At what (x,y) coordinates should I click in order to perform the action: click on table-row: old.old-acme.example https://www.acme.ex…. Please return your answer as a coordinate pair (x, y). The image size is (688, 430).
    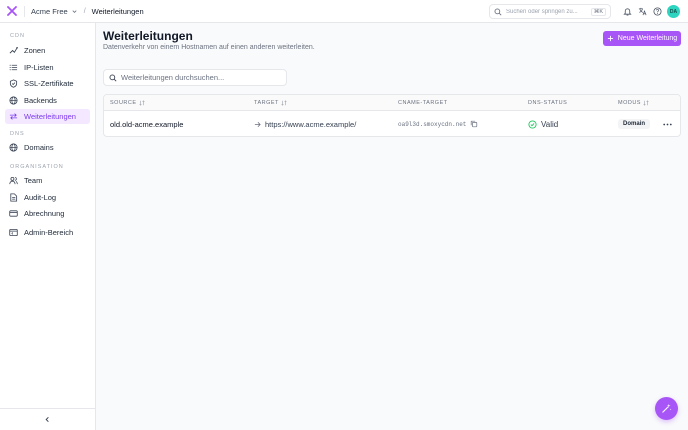
    Looking at the image, I should click on (392, 124).